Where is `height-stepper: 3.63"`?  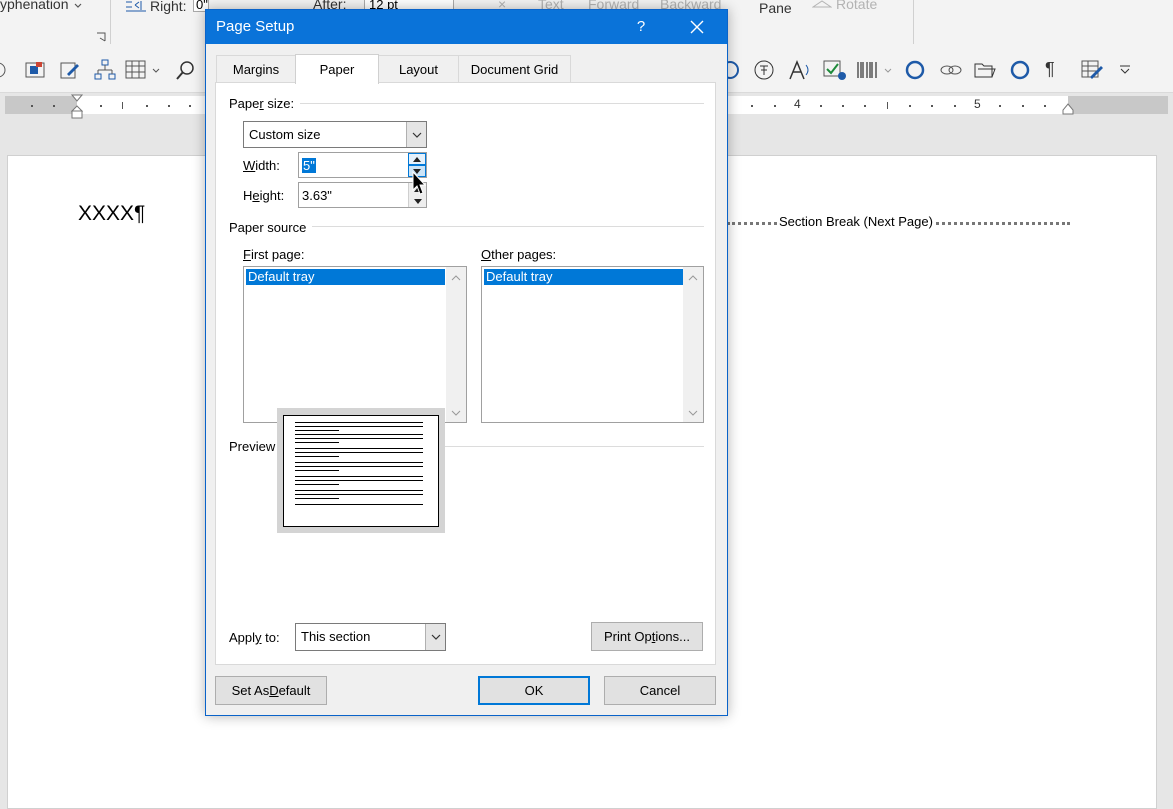
height-stepper: 3.63" is located at coordinates (362, 195).